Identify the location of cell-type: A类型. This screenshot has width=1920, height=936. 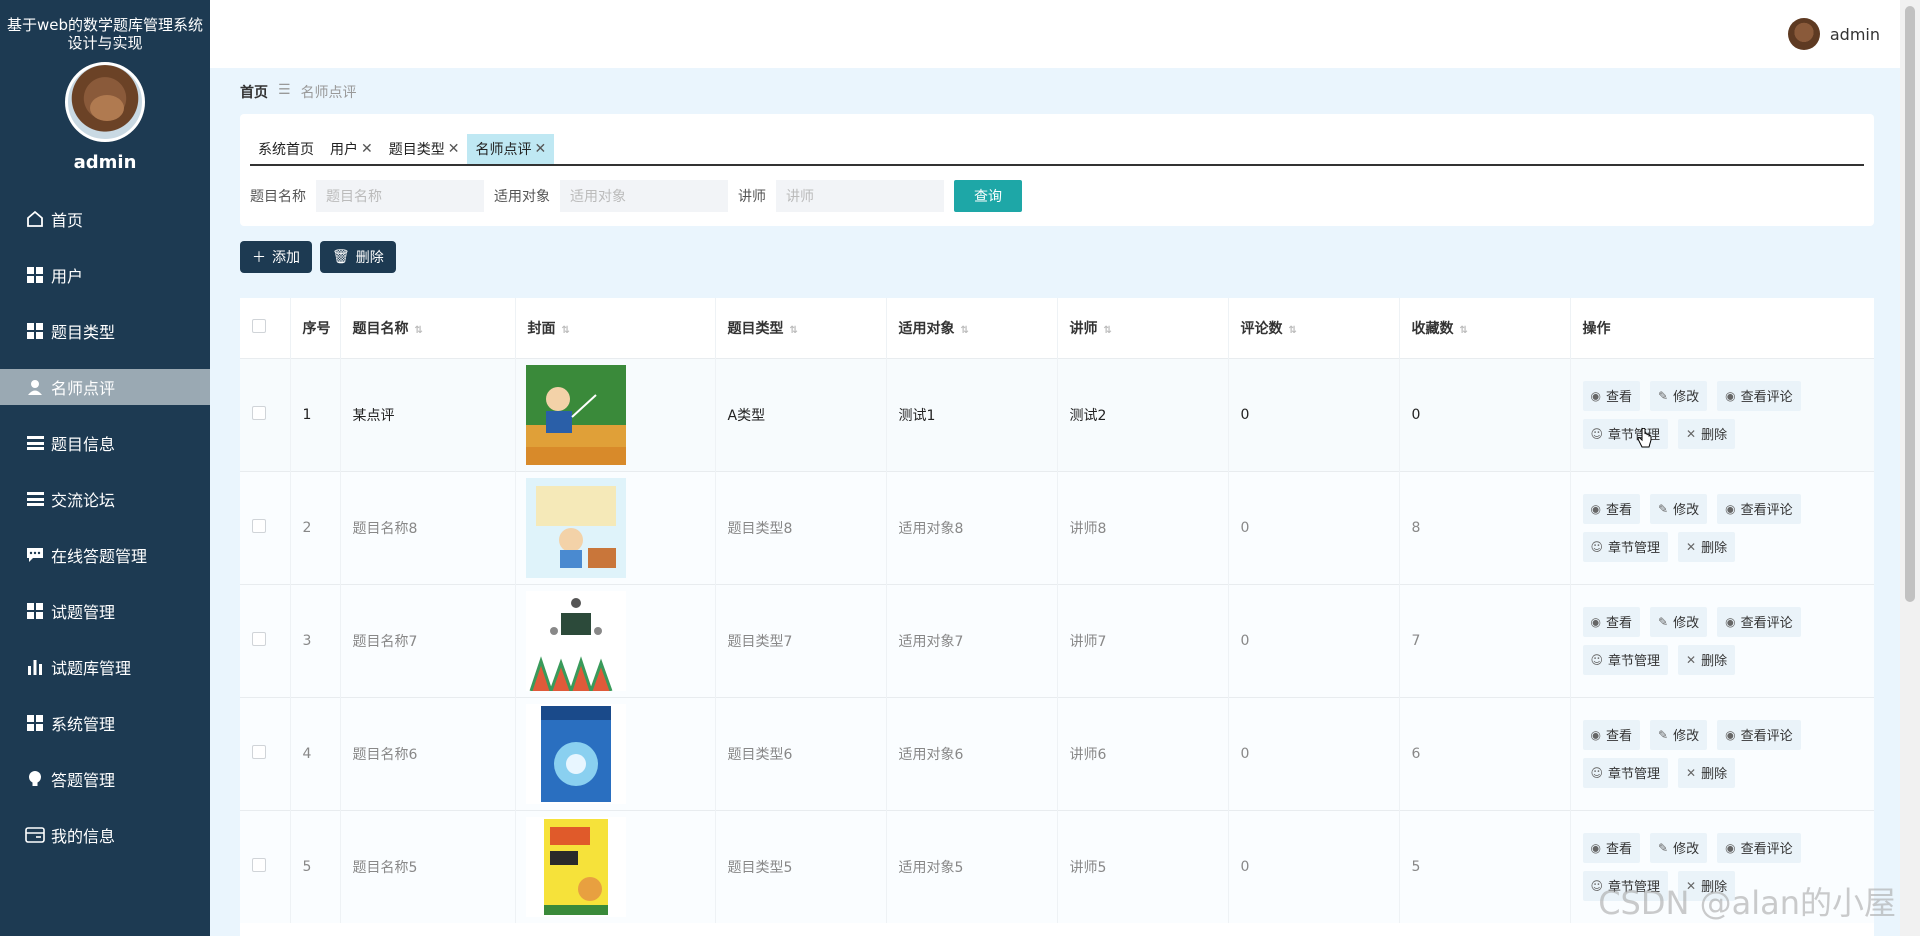
(801, 414).